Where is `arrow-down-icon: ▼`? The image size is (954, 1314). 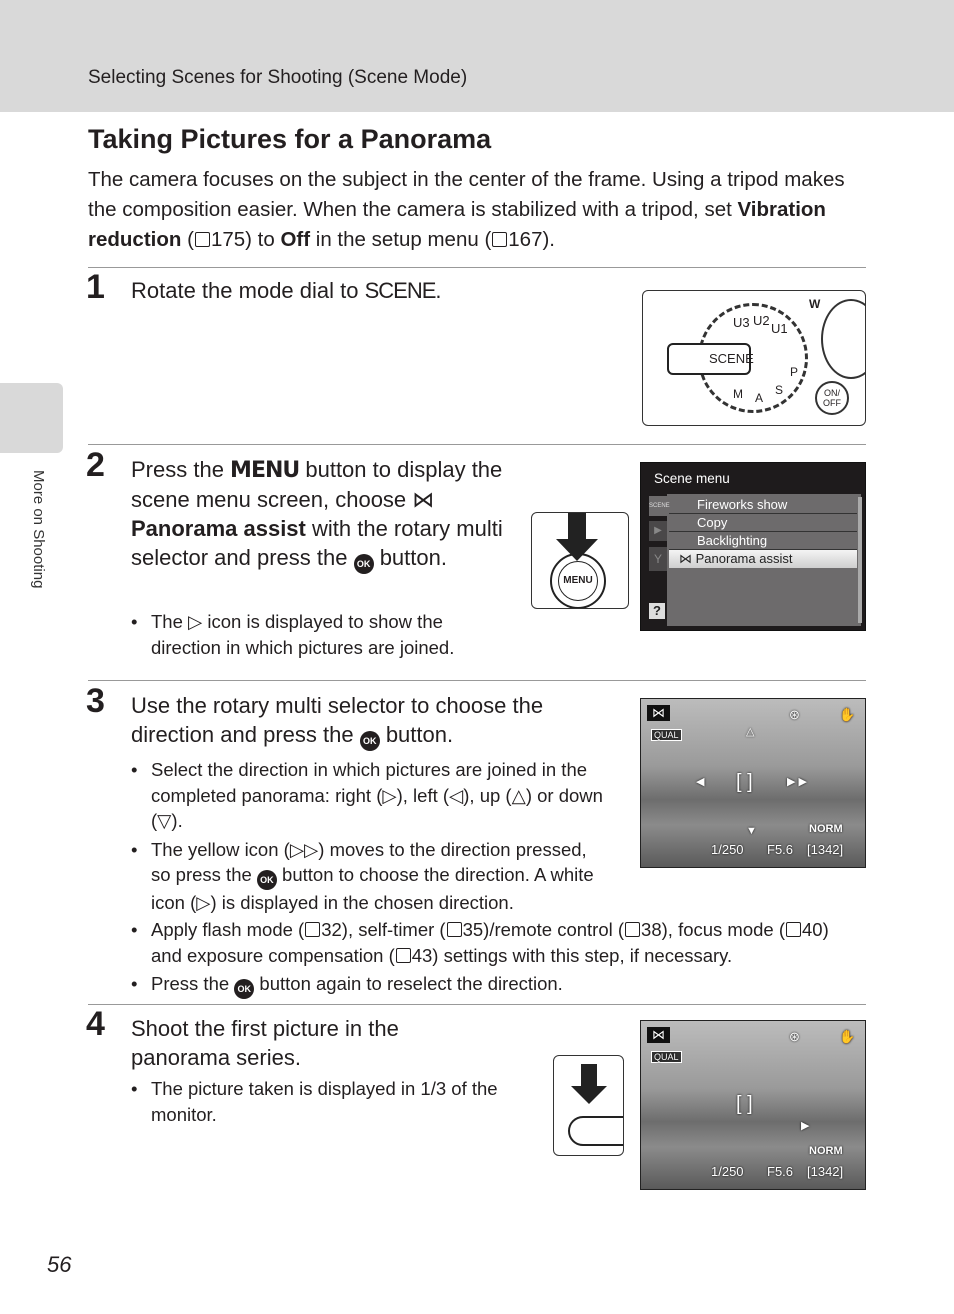 arrow-down-icon: ▼ is located at coordinates (751, 831).